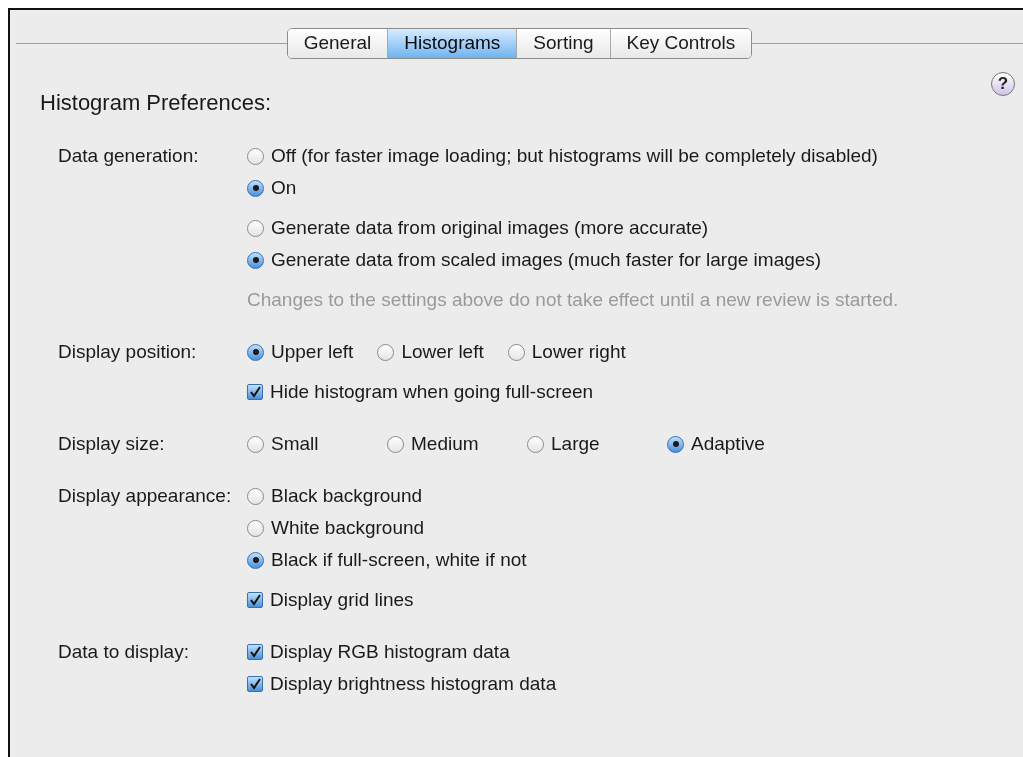  What do you see at coordinates (452, 43) in the screenshot?
I see `tab: Histograms` at bounding box center [452, 43].